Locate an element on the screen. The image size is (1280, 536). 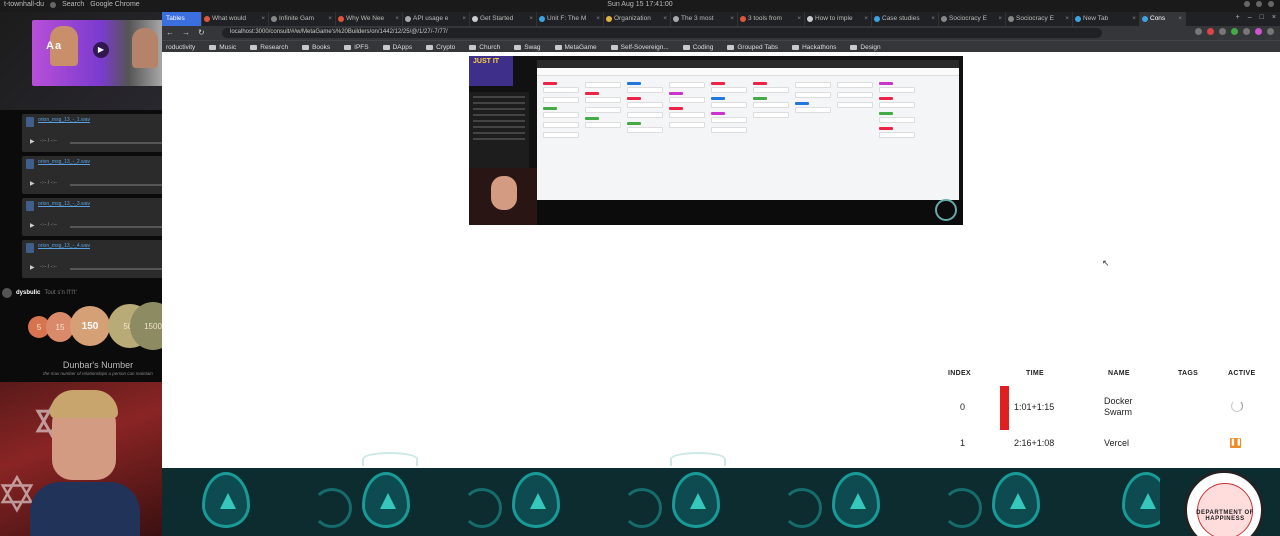
host-webcam: ✡ ✡ ✡ is located at coordinates (81, 459).